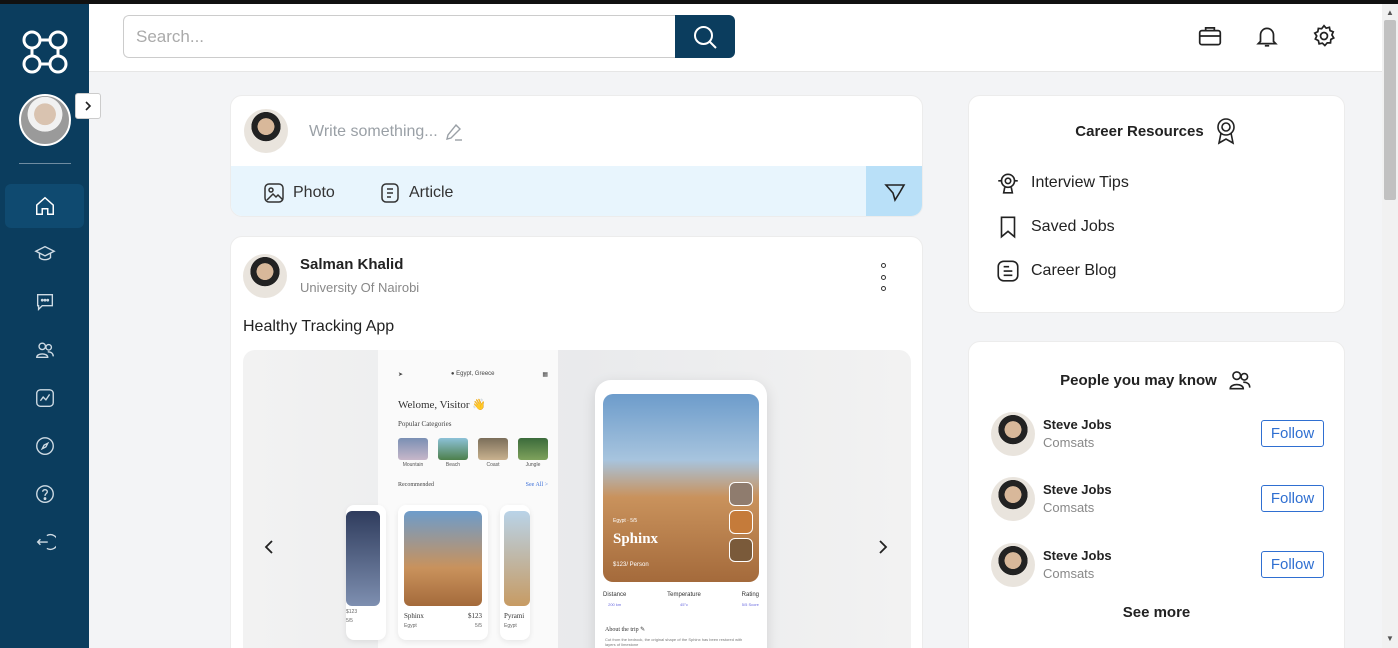 The image size is (1398, 648). I want to click on career-link-saved-jobs: Saved Jobs, so click(1055, 227).